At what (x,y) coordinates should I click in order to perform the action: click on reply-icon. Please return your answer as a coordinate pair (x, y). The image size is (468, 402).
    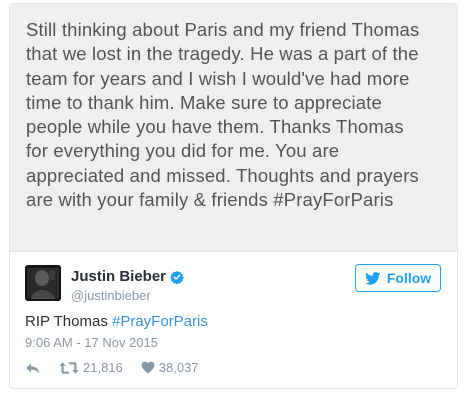
    Looking at the image, I should click on (33, 367).